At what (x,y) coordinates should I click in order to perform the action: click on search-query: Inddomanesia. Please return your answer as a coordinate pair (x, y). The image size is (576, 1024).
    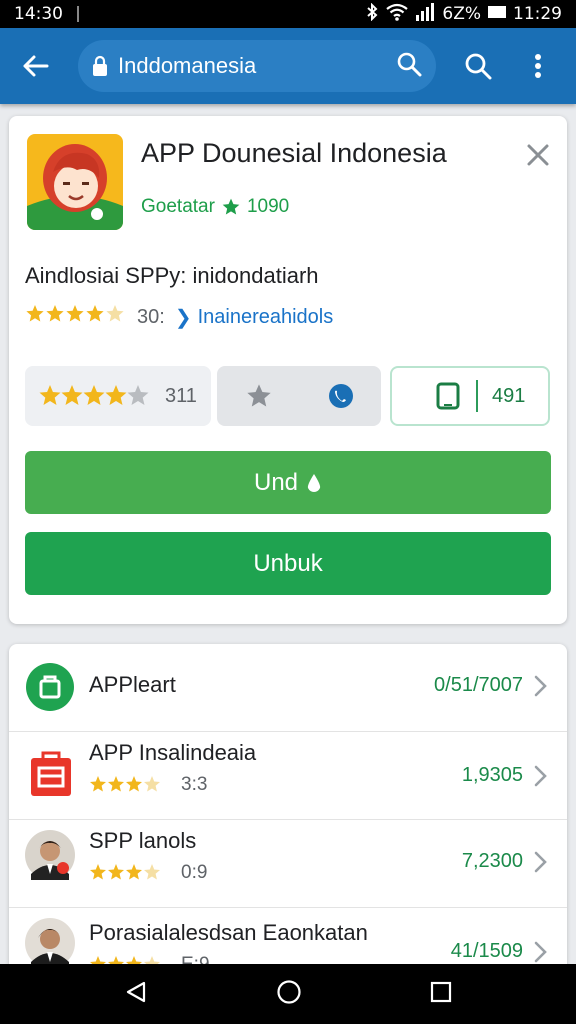
    Looking at the image, I should click on (257, 66).